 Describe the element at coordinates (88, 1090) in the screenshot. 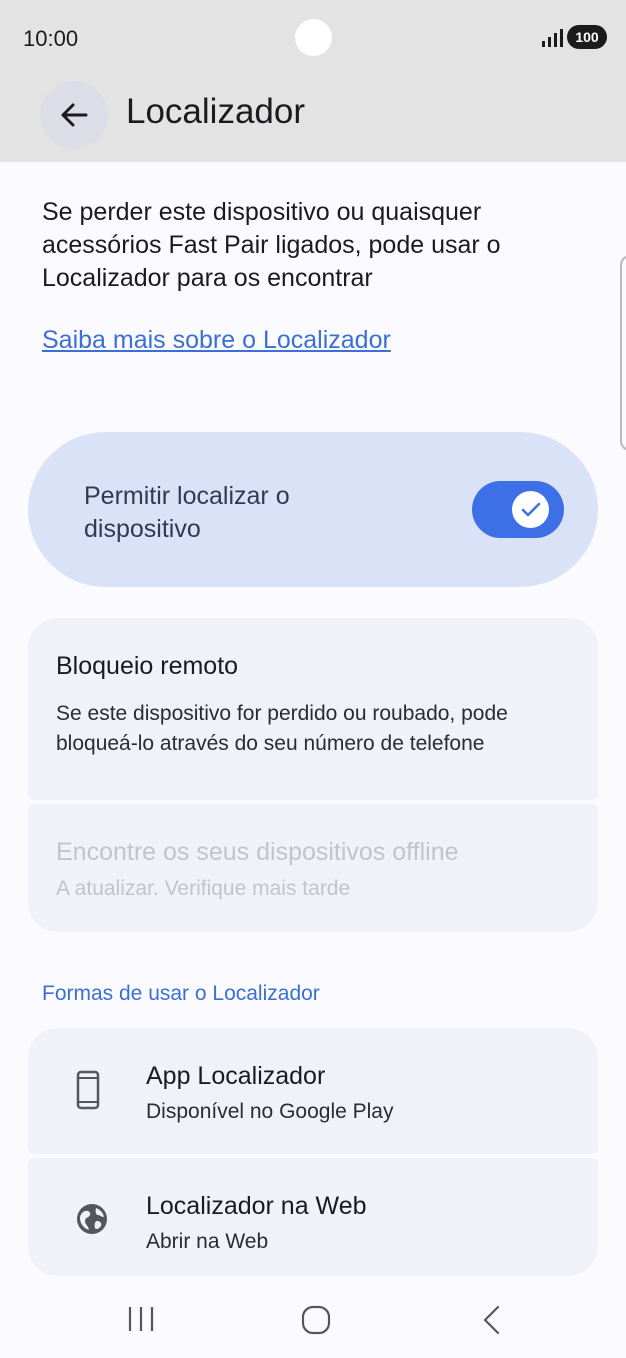

I see `phone-icon` at that location.